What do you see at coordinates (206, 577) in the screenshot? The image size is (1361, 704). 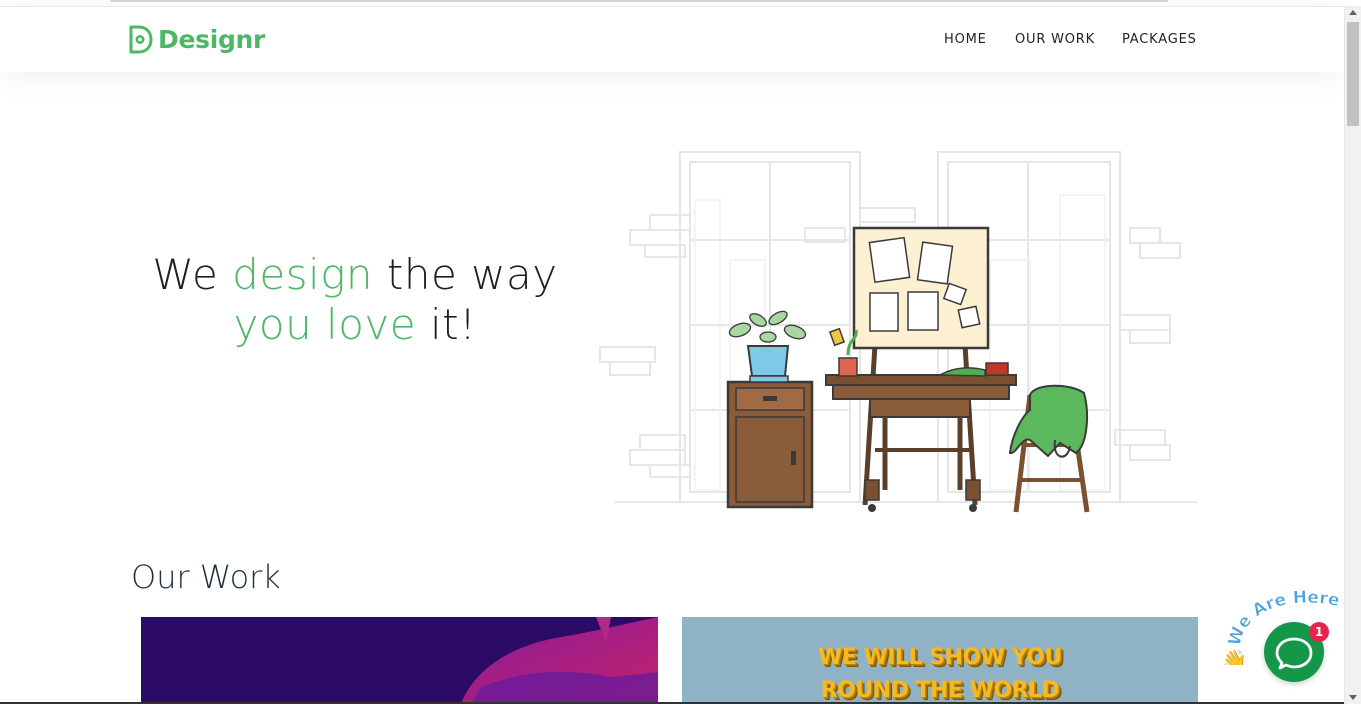 I see `our-work-title: Our Work` at bounding box center [206, 577].